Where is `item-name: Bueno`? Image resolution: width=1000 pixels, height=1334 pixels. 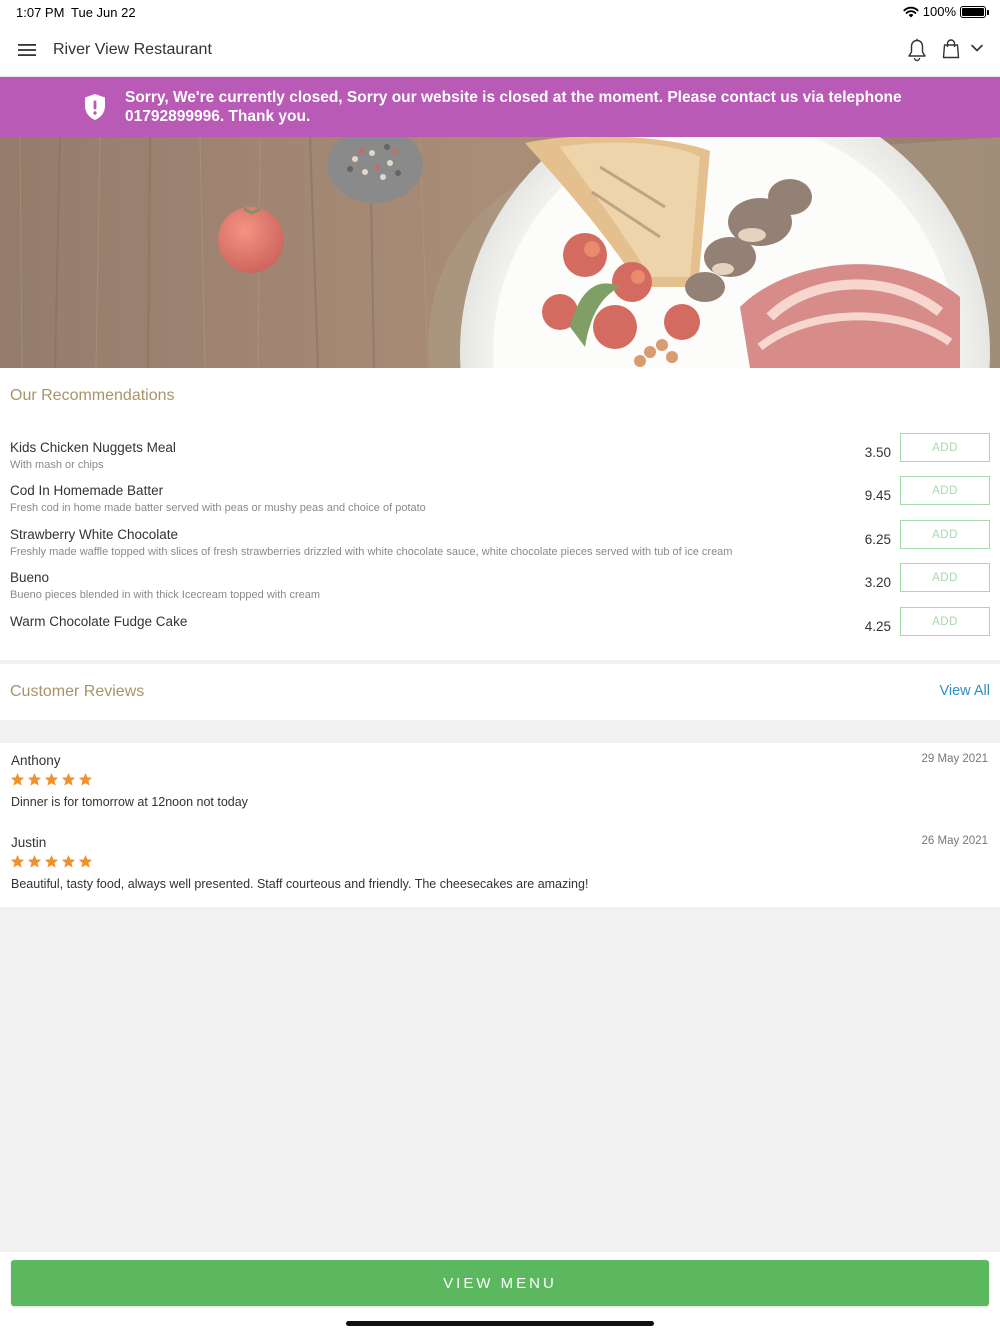
item-name: Bueno is located at coordinates (30, 577).